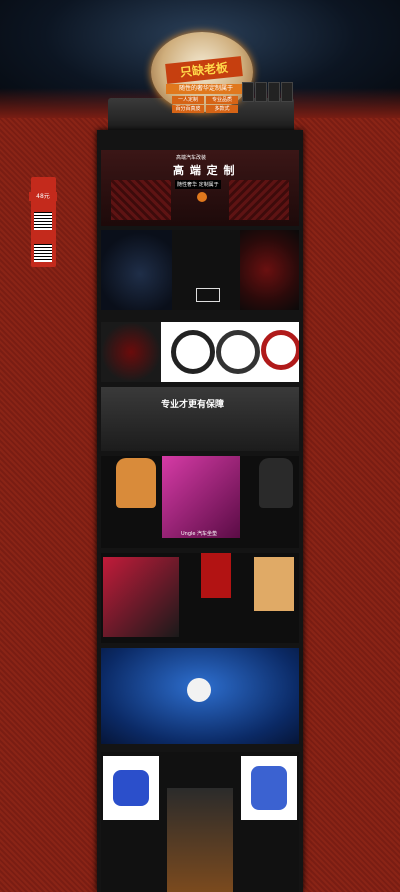  I want to click on badge-pill-3: 百分百真皮, so click(188, 109).